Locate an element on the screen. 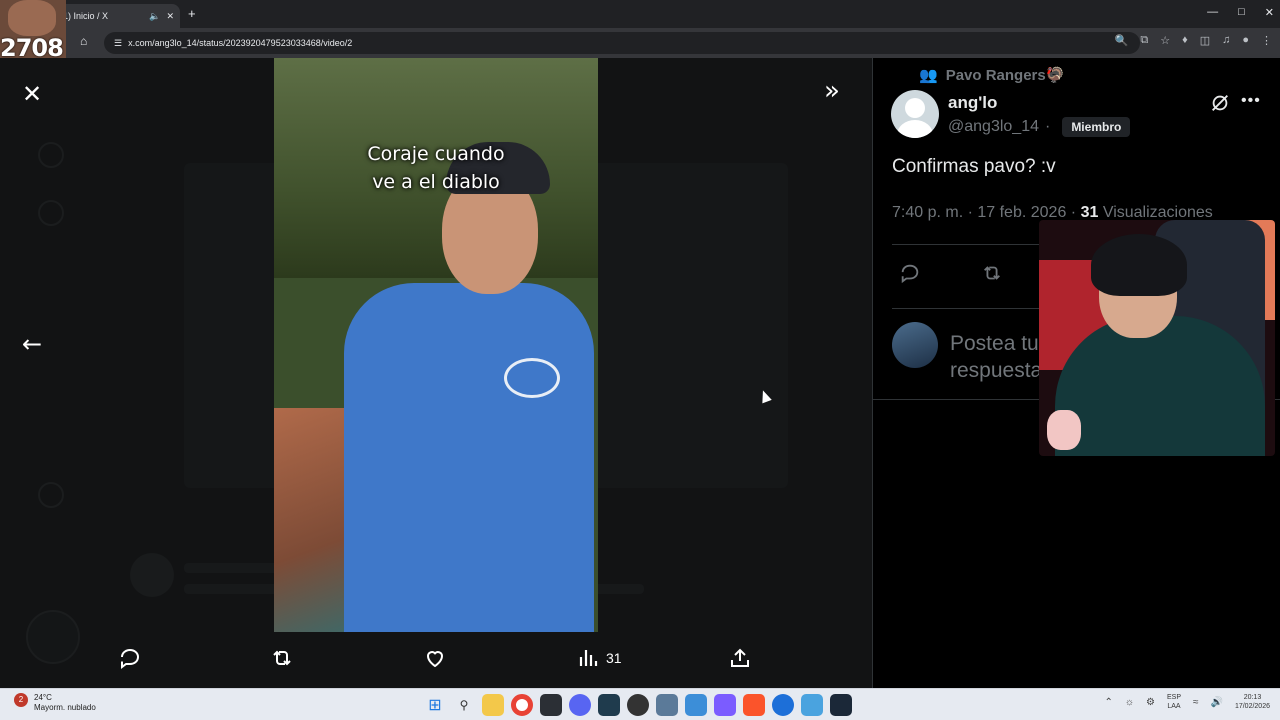 The image size is (1280, 720). author-handle: @ang3lo_14 is located at coordinates (993, 127).